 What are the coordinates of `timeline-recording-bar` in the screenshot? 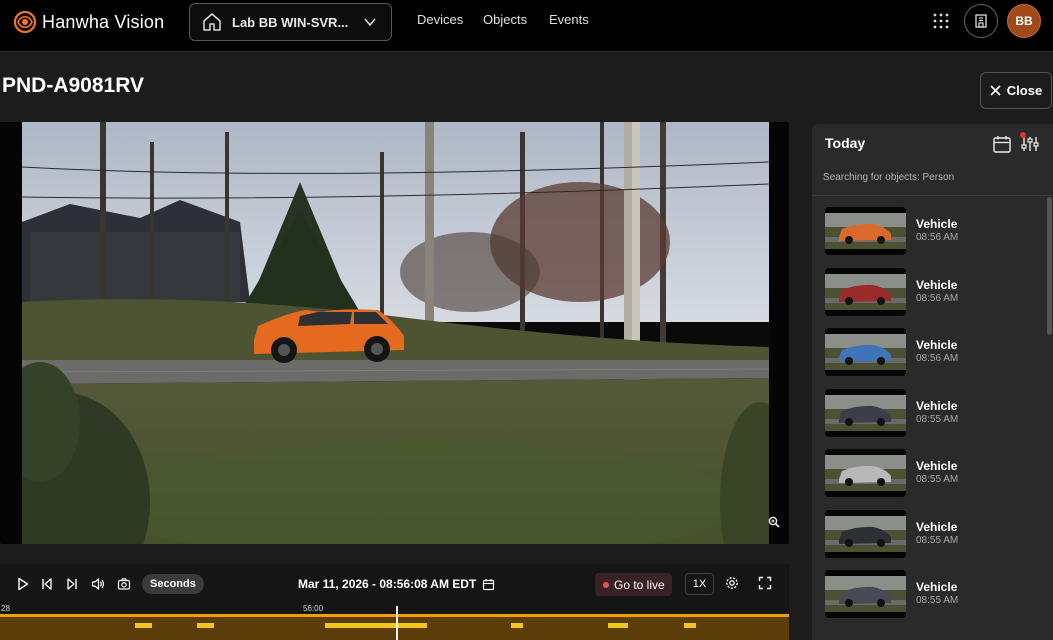 It's located at (394, 615).